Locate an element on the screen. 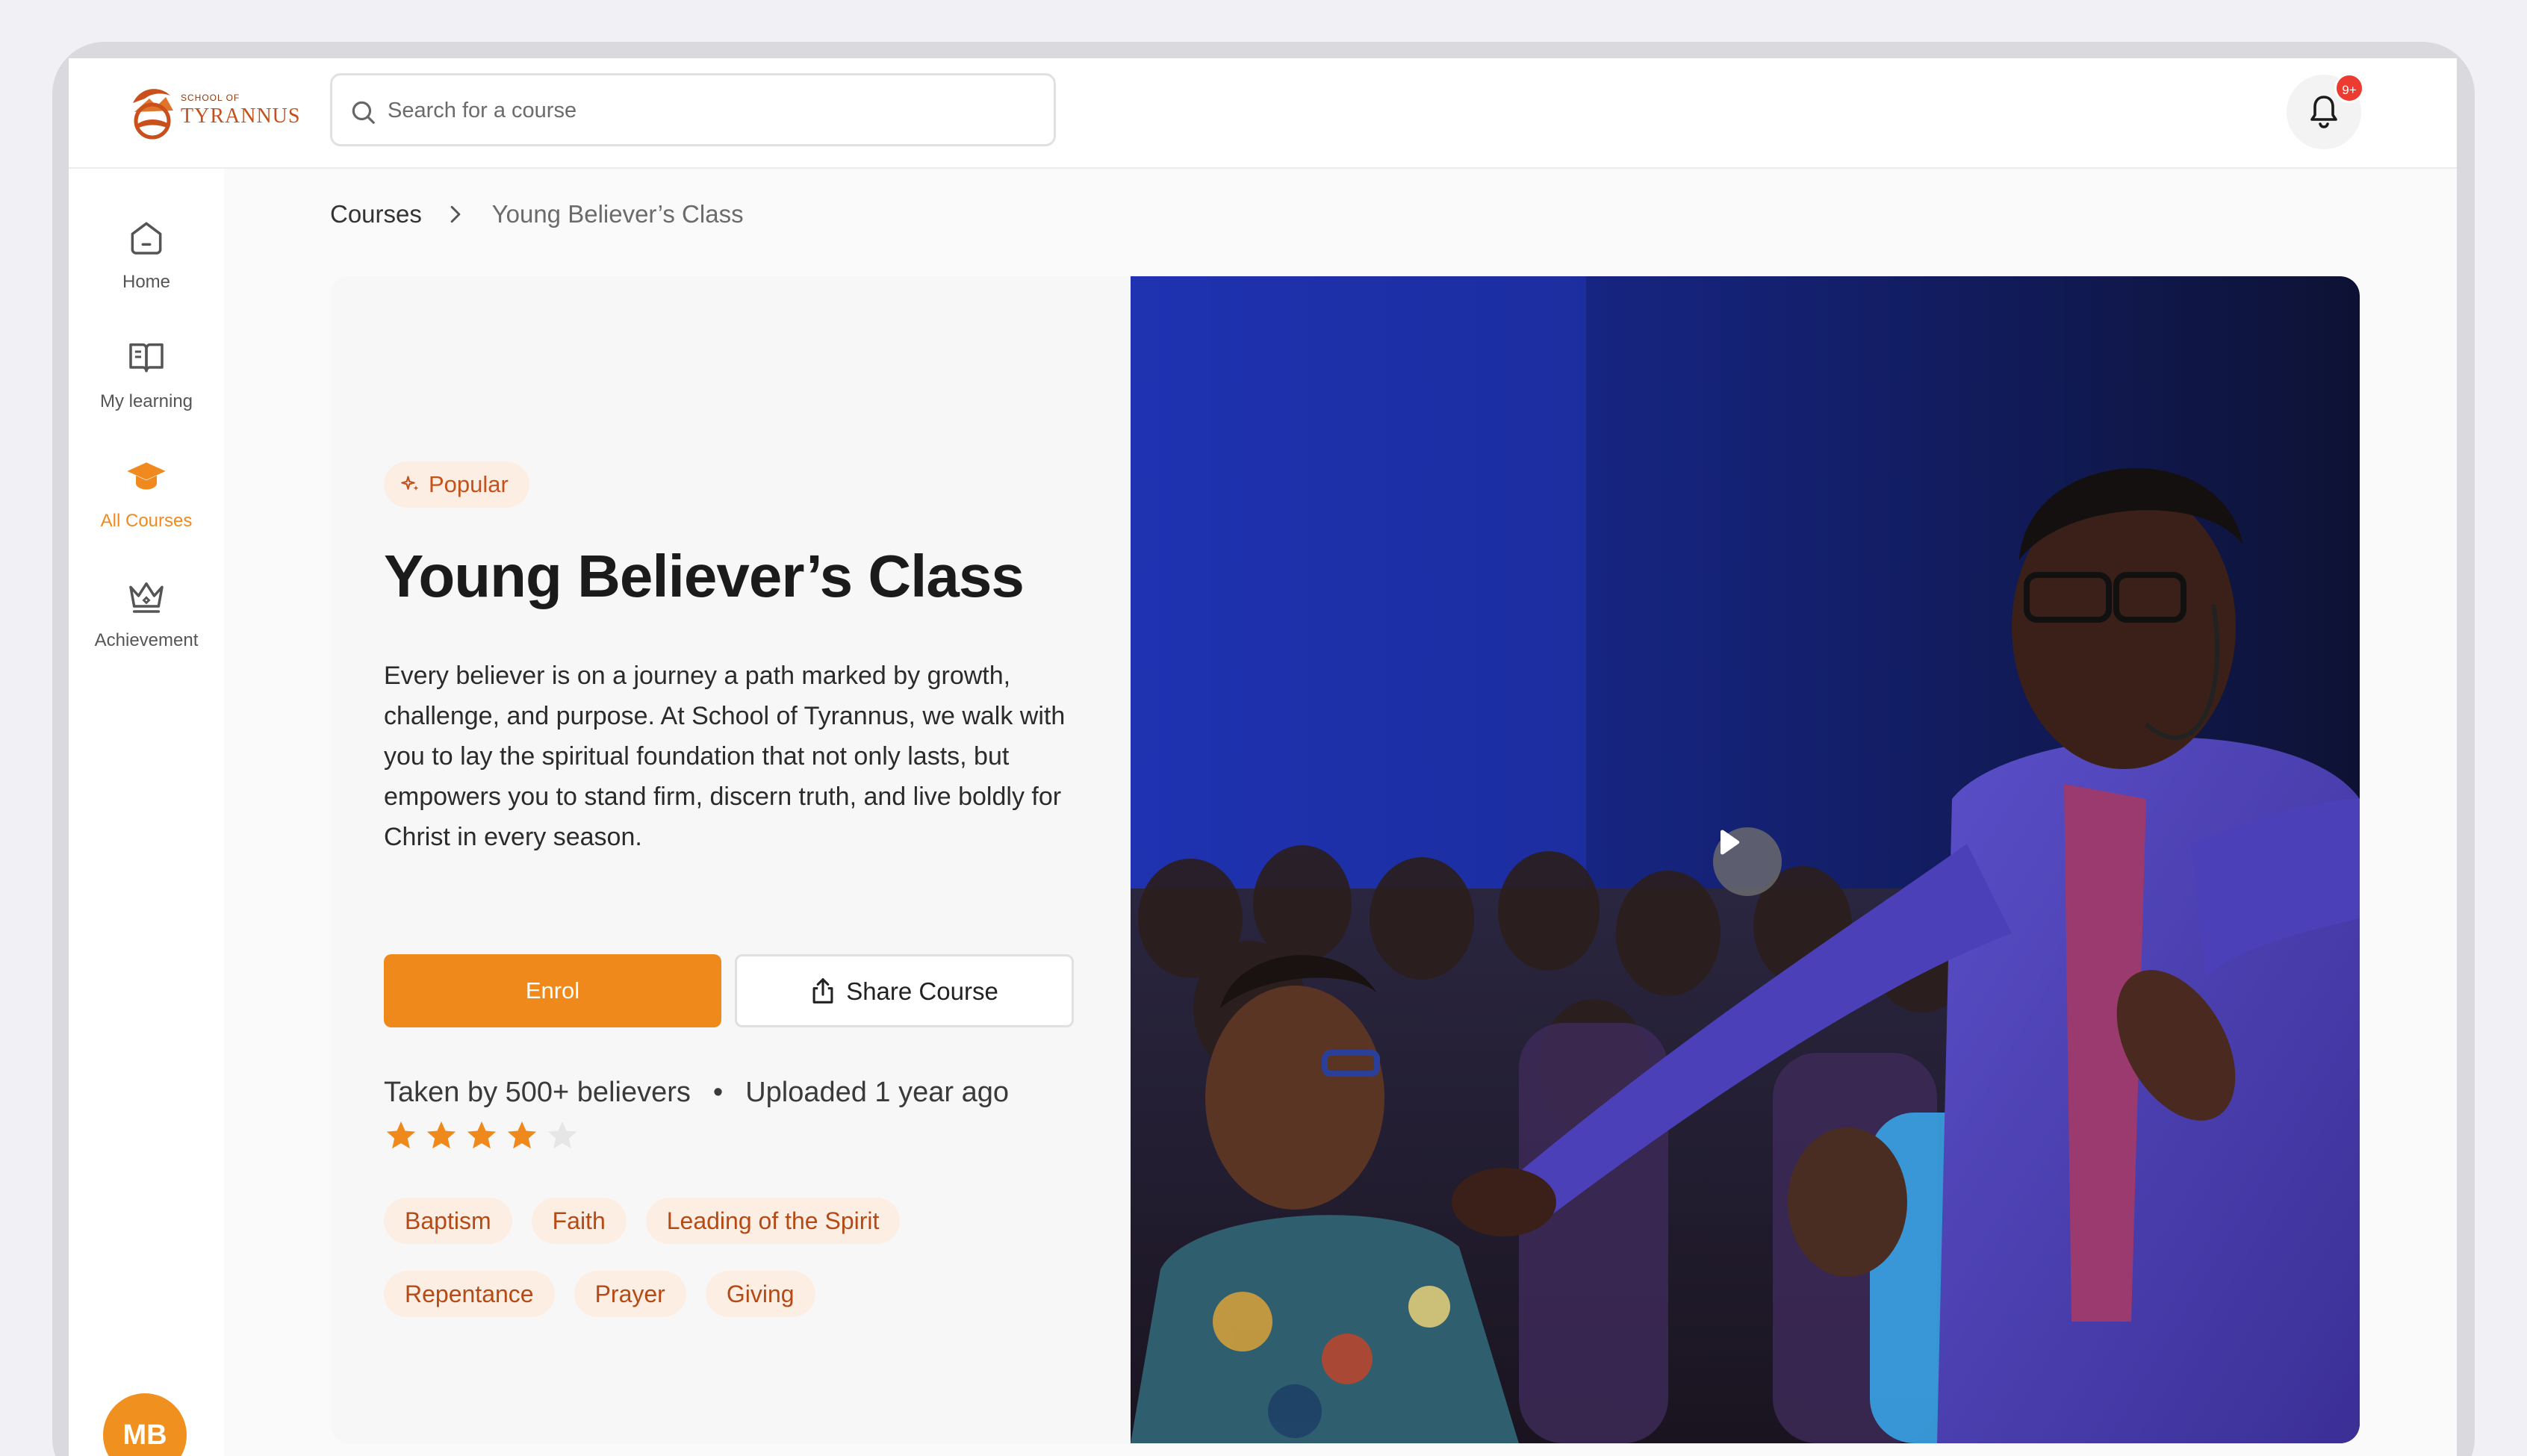  home-icon is located at coordinates (146, 238).